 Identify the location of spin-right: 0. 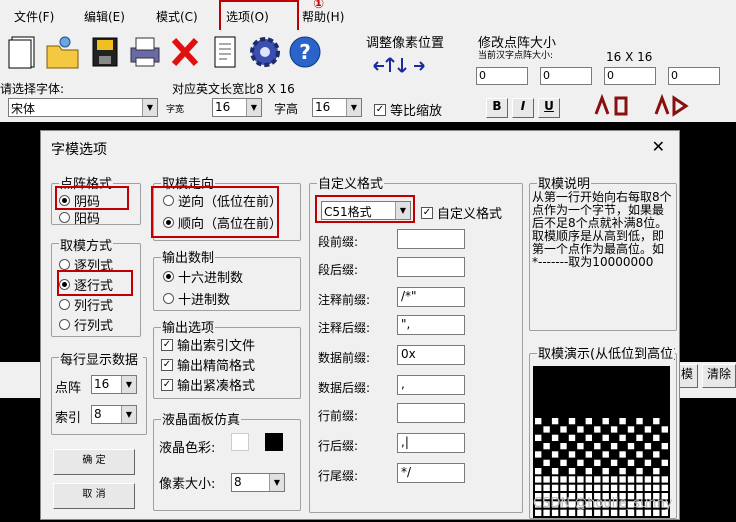
(630, 76).